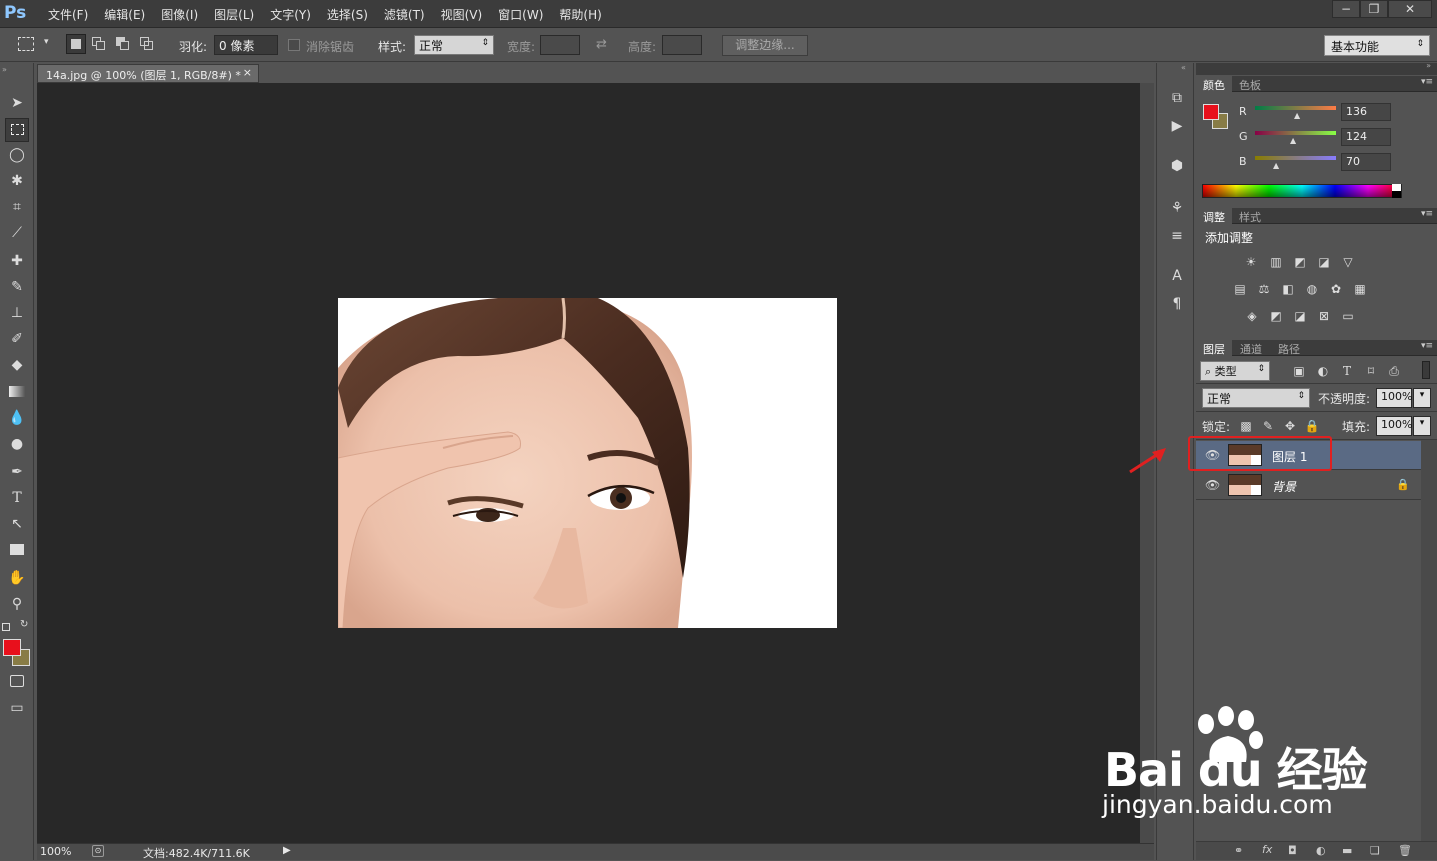 The image size is (1437, 861). Describe the element at coordinates (1289, 348) in the screenshot. I see `tab-paths: 路径` at that location.